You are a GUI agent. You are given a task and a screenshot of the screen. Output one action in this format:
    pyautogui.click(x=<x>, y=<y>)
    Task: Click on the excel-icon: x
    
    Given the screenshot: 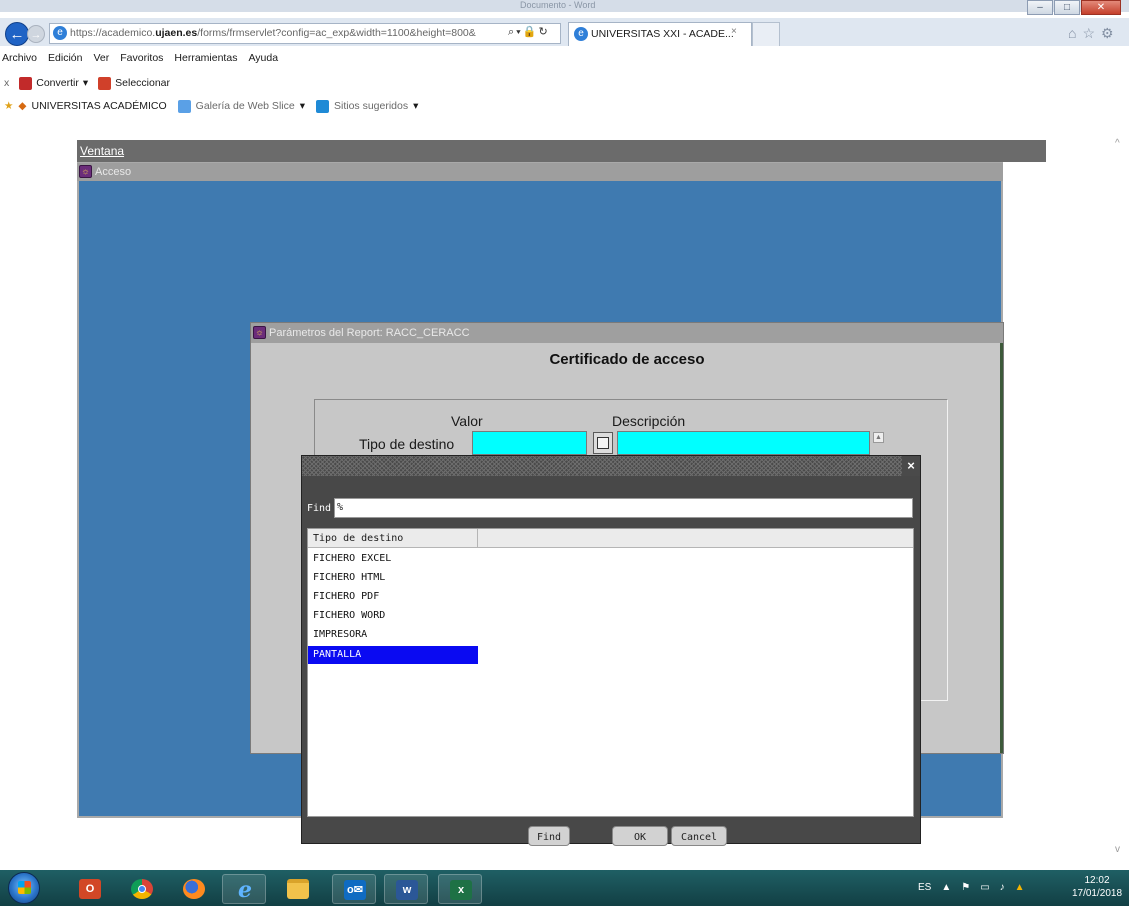 What is the action you would take?
    pyautogui.click(x=461, y=890)
    